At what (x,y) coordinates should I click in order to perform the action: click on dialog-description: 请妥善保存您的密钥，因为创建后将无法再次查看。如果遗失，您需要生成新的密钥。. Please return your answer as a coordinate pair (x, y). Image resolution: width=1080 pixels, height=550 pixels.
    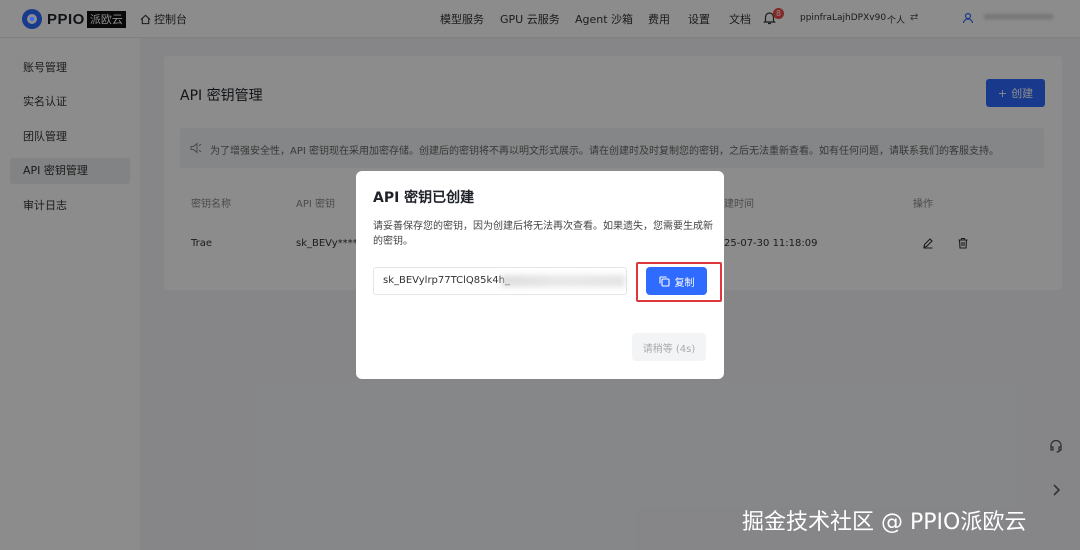
    Looking at the image, I should click on (543, 234).